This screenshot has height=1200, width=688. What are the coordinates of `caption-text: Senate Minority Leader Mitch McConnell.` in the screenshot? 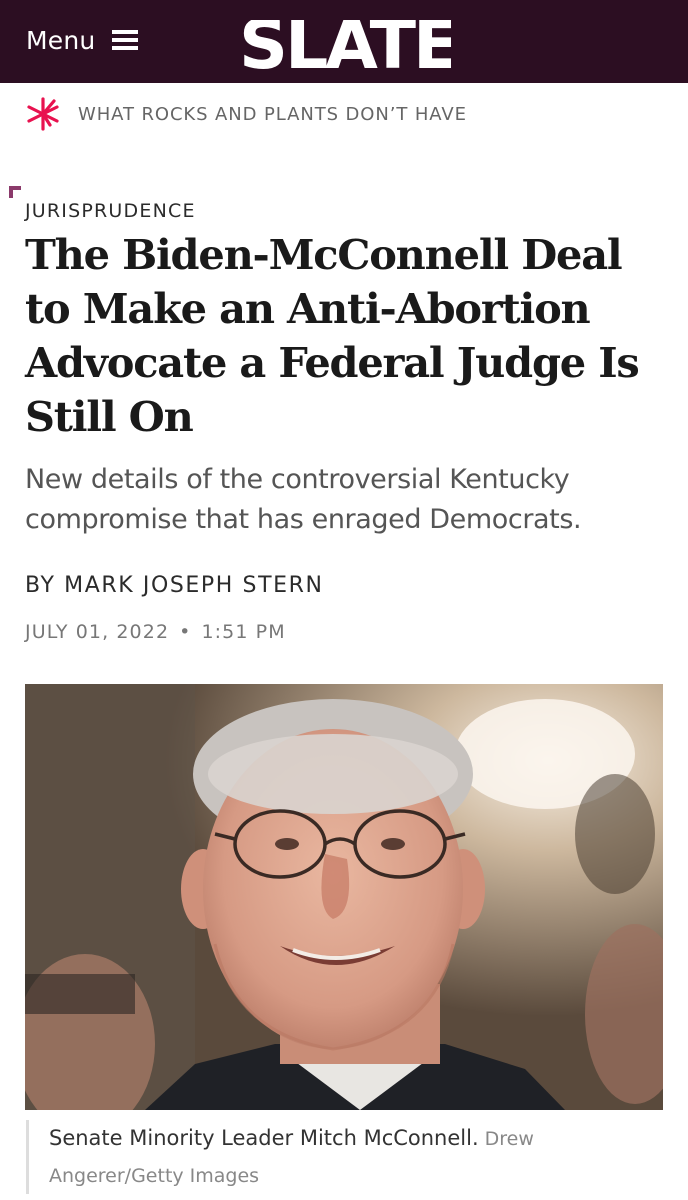 It's located at (264, 1138).